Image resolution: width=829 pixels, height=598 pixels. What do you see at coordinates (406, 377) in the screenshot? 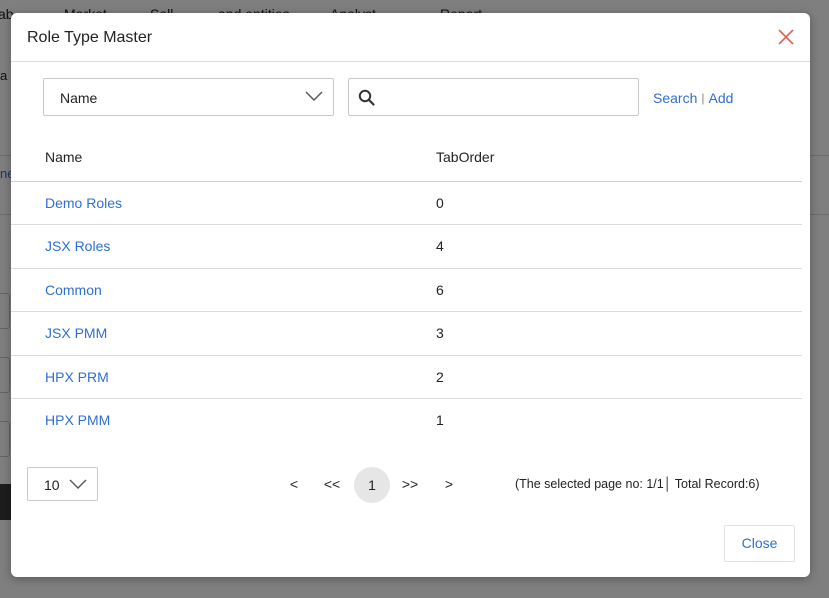
I see `table-row: HPX PRM 2` at bounding box center [406, 377].